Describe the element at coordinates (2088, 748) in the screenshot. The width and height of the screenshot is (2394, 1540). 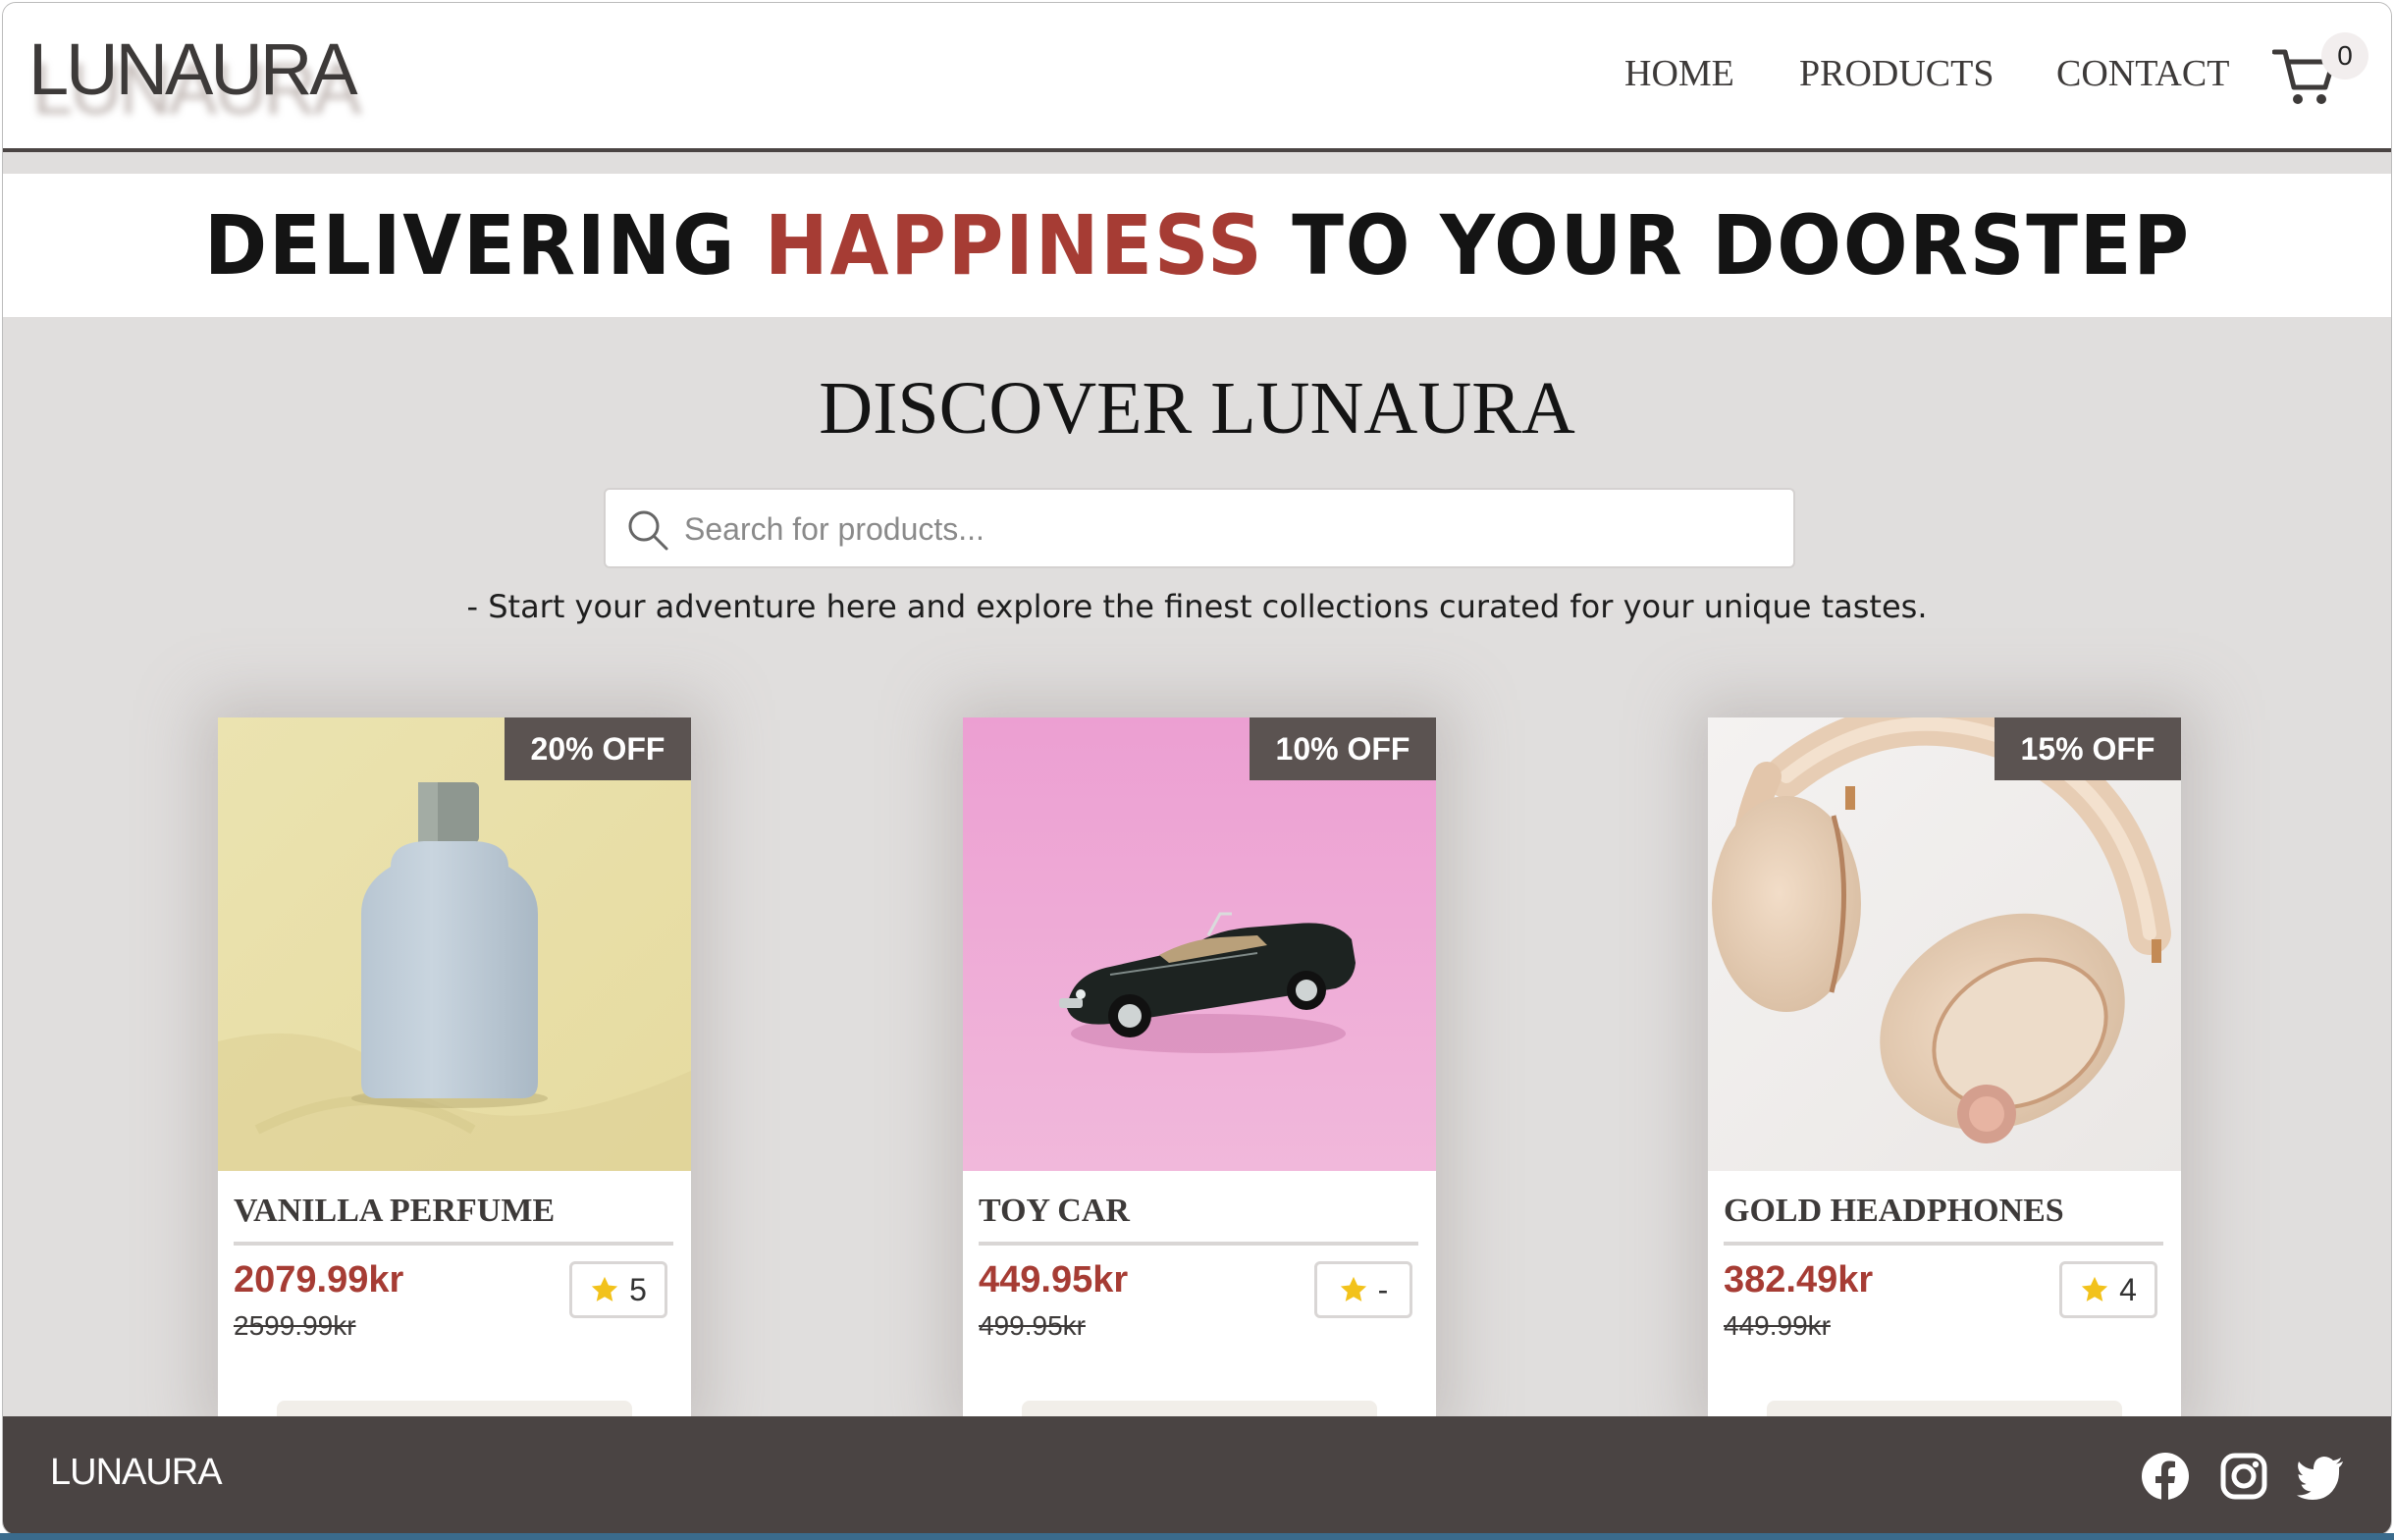
I see `discount-badge: 15% OFF` at that location.